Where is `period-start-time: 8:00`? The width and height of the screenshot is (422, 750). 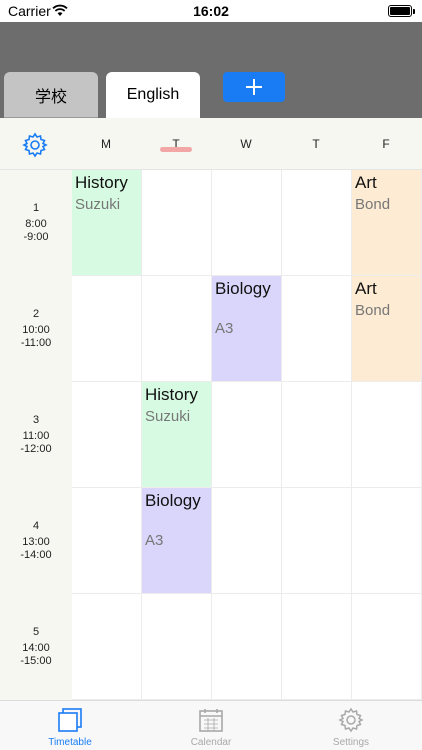 period-start-time: 8:00 is located at coordinates (36, 224).